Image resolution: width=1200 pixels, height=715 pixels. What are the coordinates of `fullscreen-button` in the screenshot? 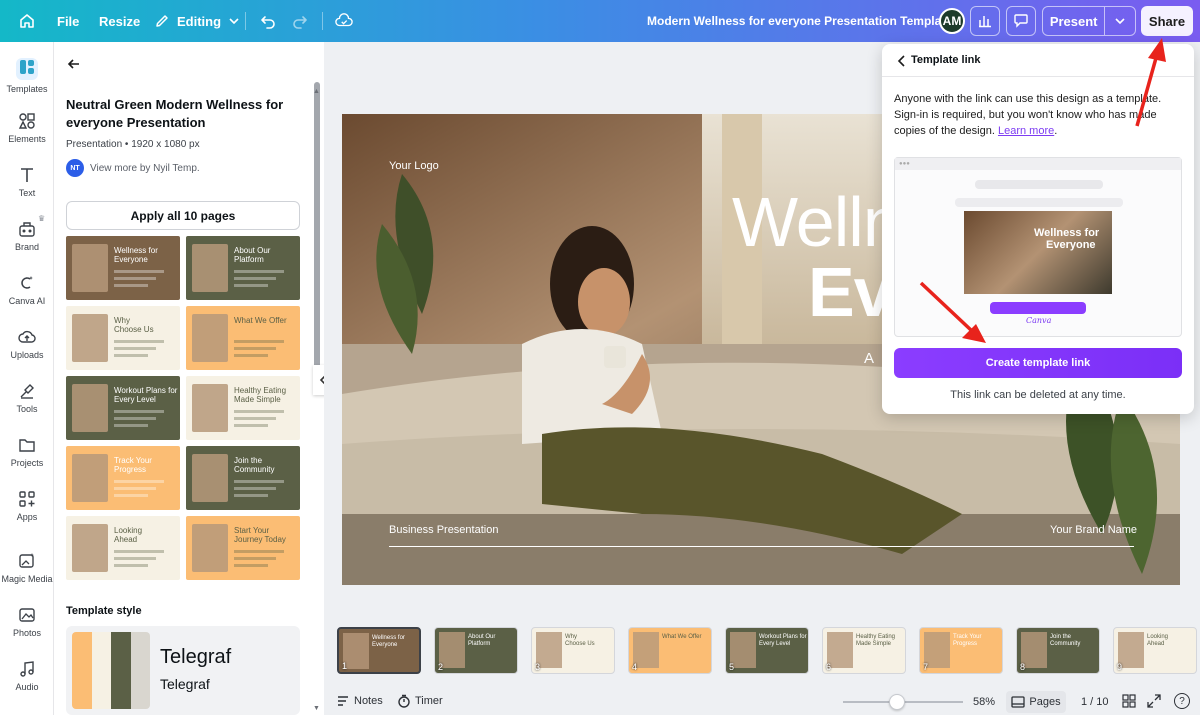 It's located at (1154, 703).